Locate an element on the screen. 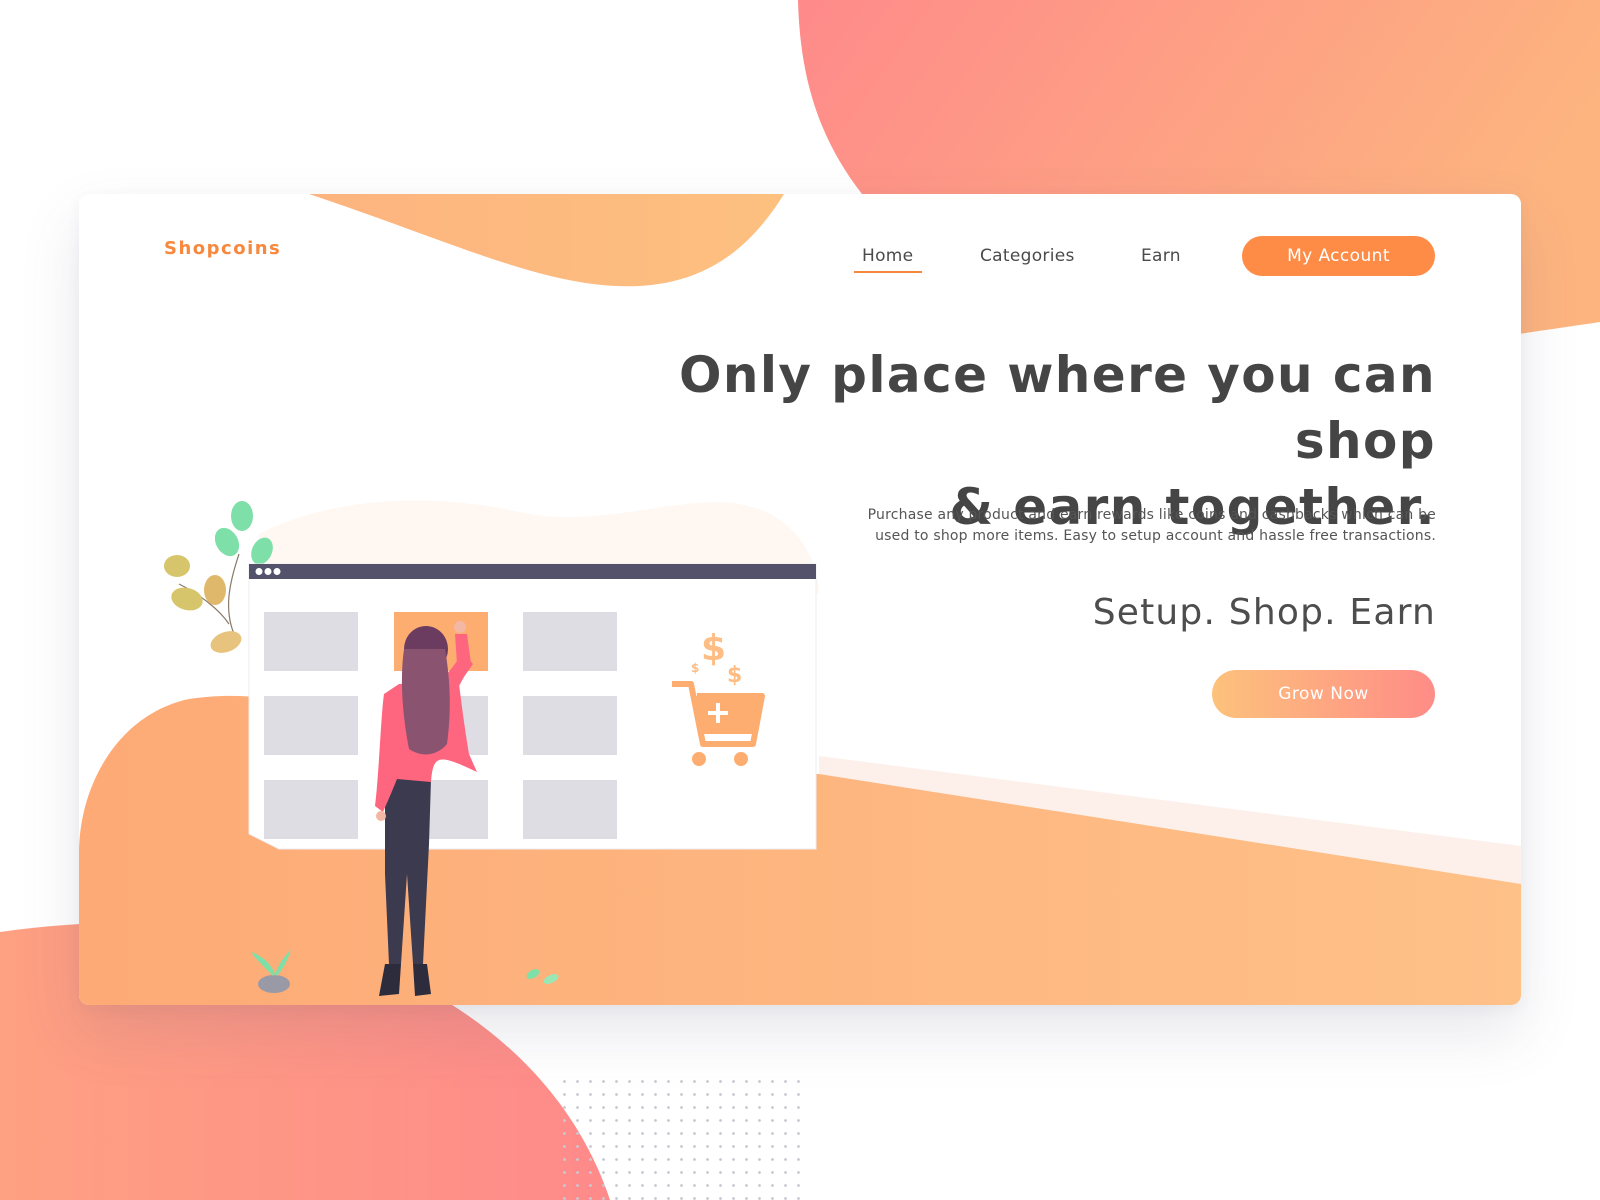 The height and width of the screenshot is (1200, 1600). top-navigation: Home Categories Earn My Account is located at coordinates (800, 244).